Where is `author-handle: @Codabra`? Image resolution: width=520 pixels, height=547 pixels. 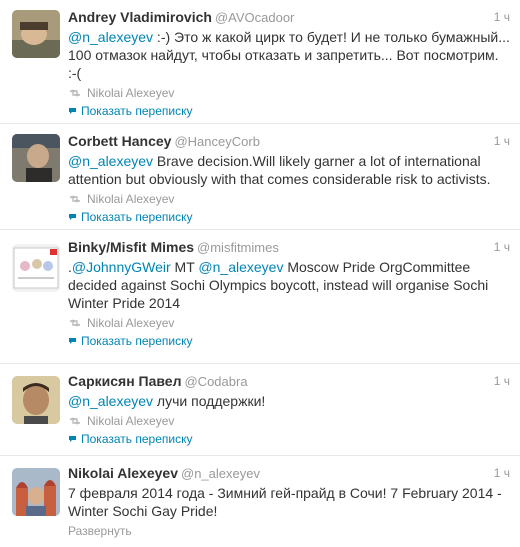
author-handle: @Codabra is located at coordinates (215, 381).